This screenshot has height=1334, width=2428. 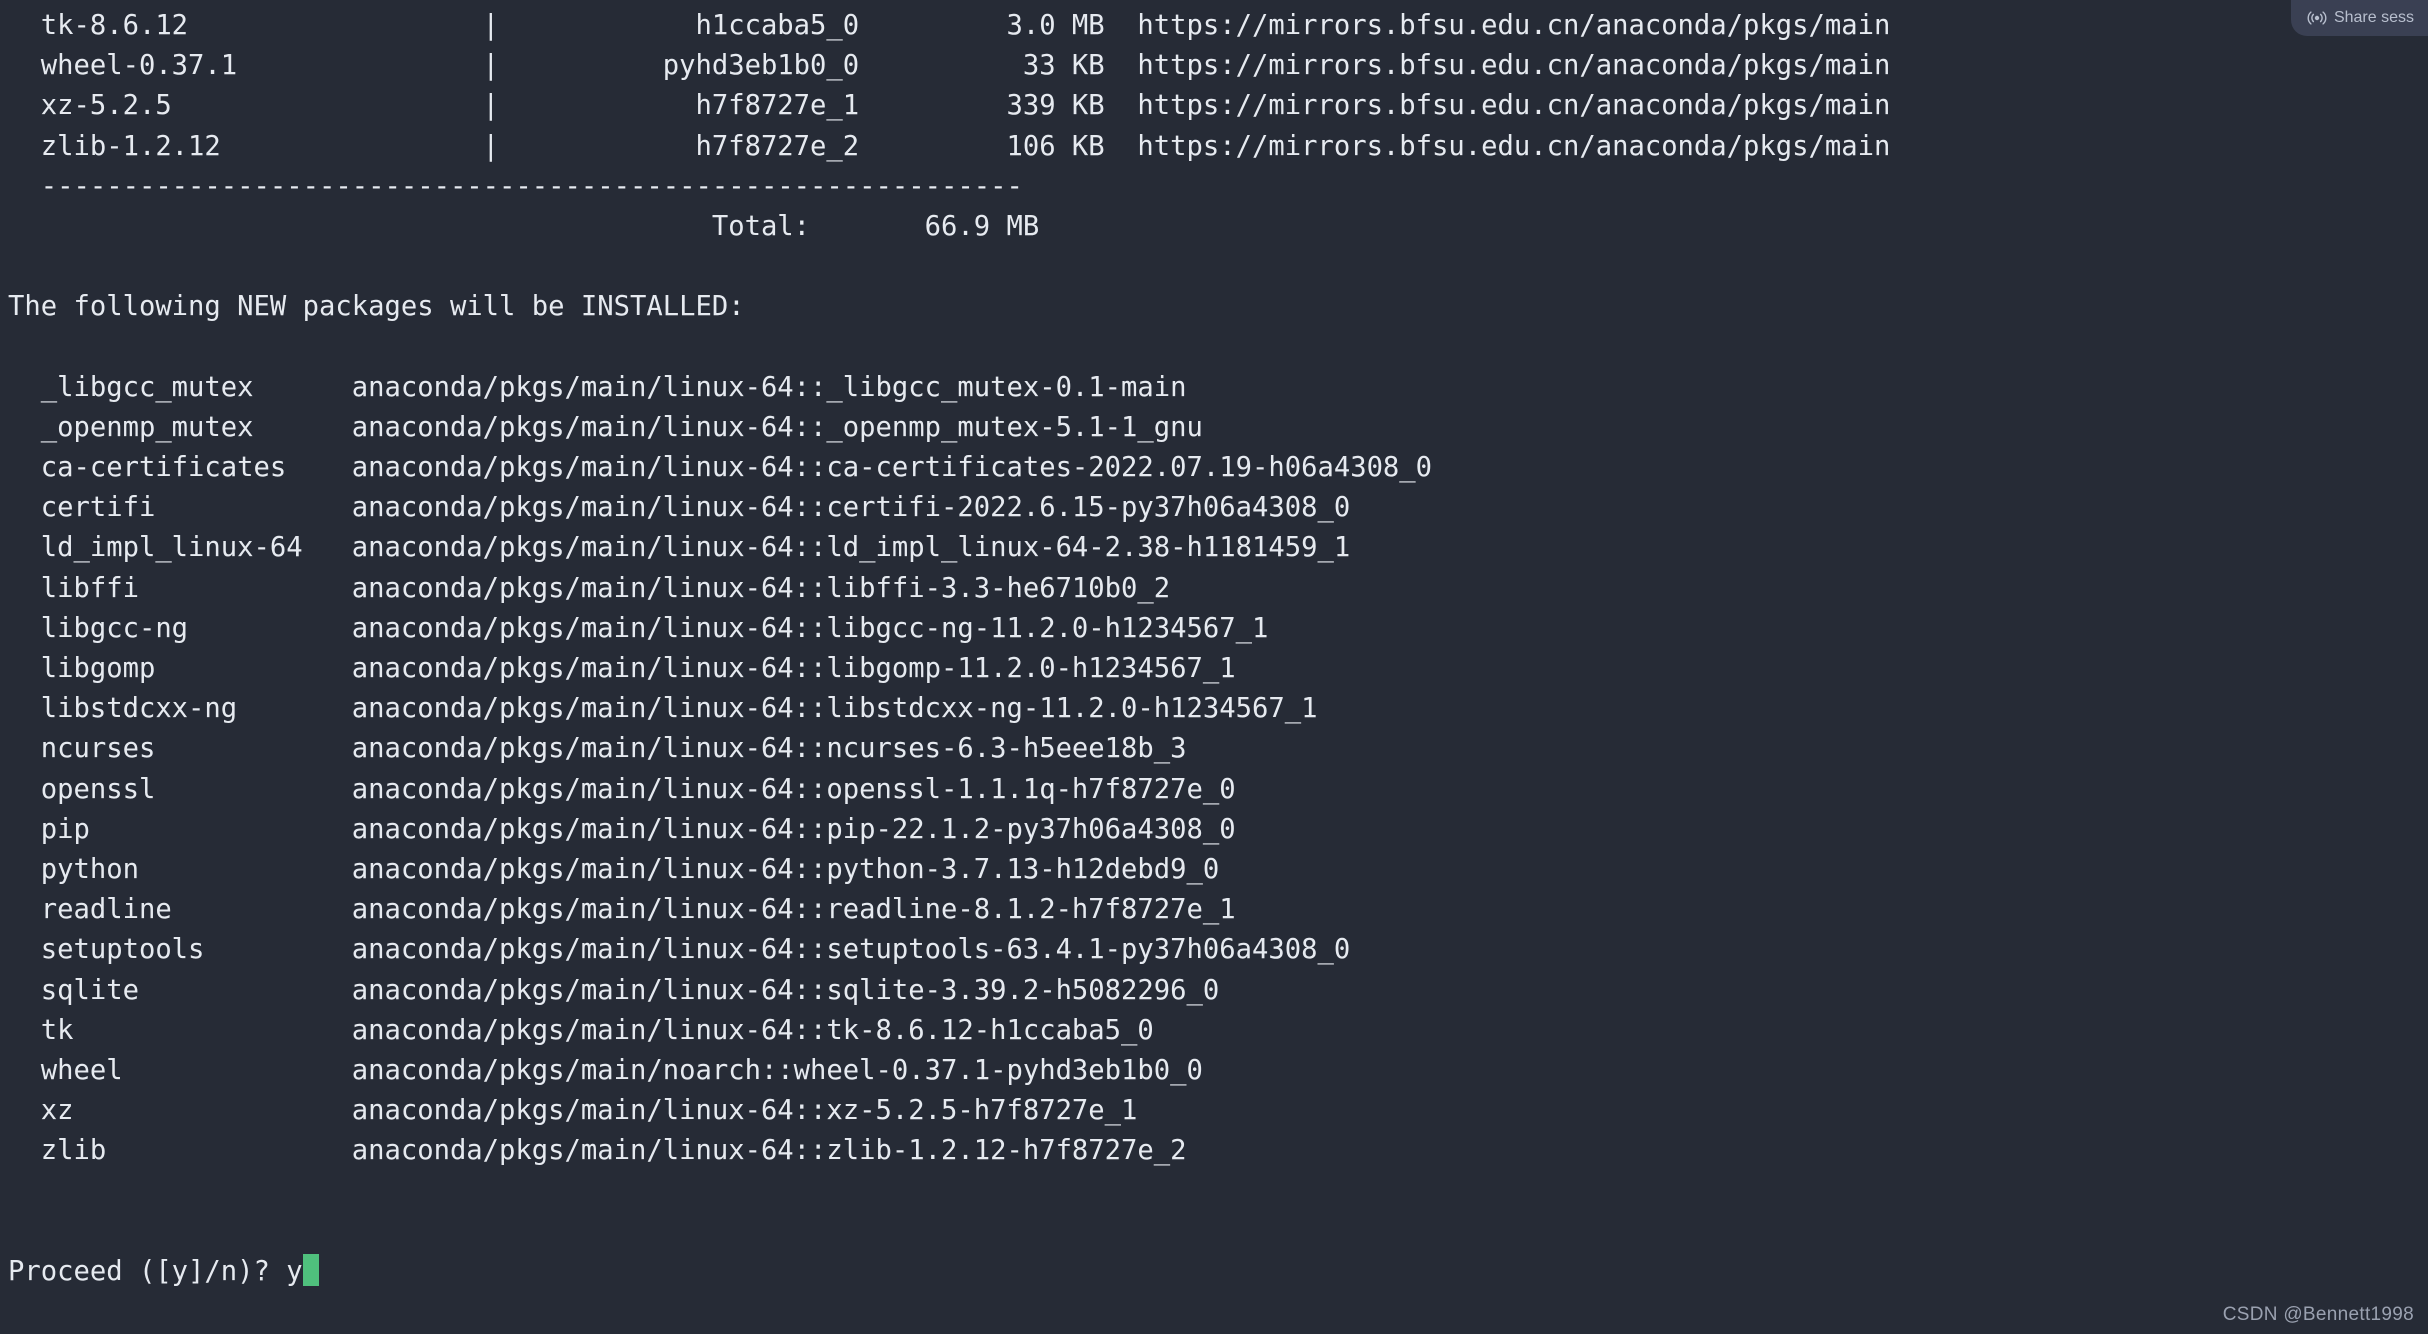 I want to click on proceed-input-value: y, so click(x=294, y=1271).